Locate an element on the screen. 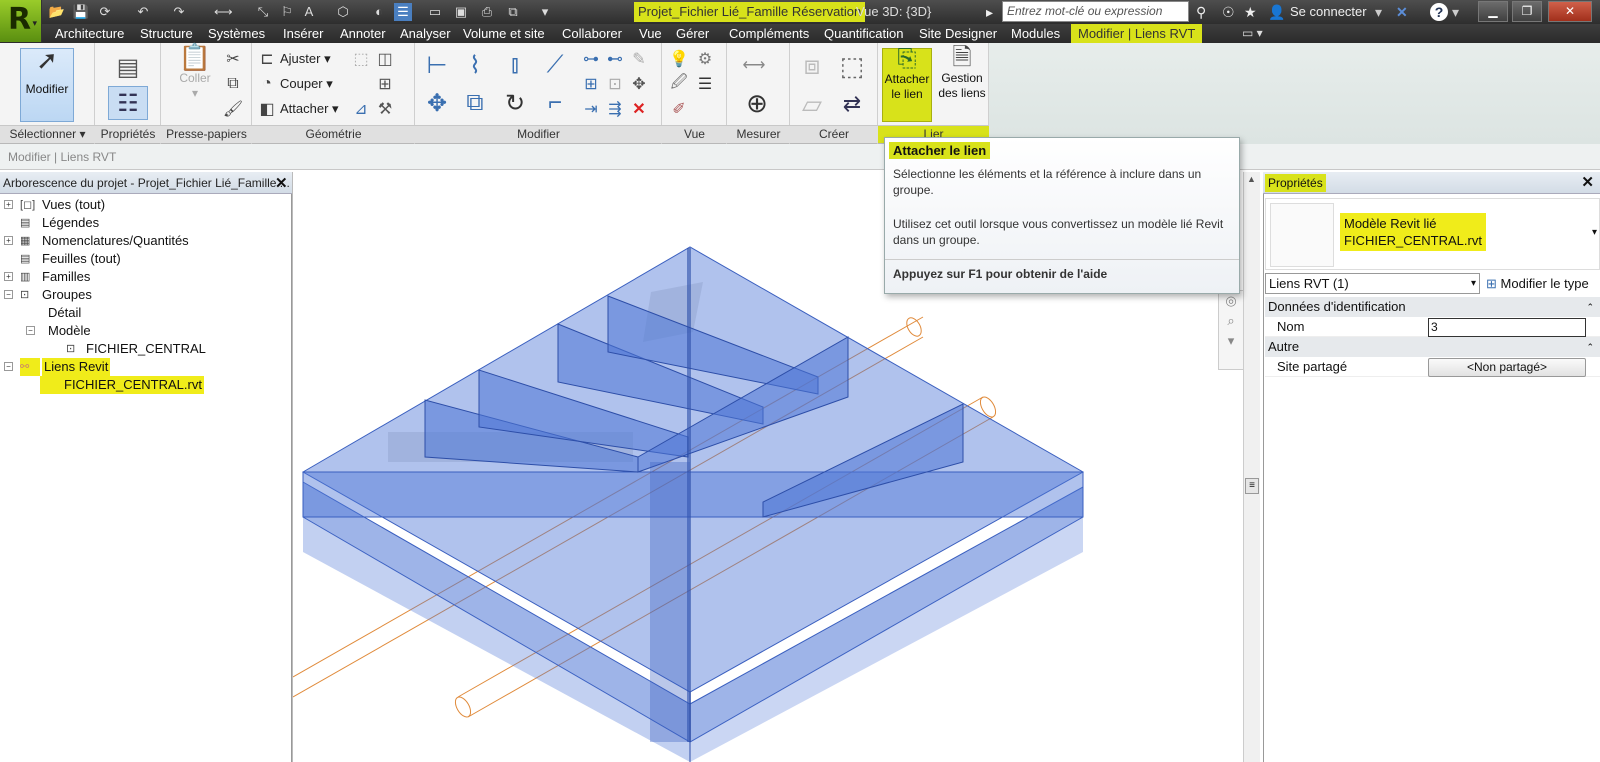  measure-between-icon: ⟷ is located at coordinates (754, 65).